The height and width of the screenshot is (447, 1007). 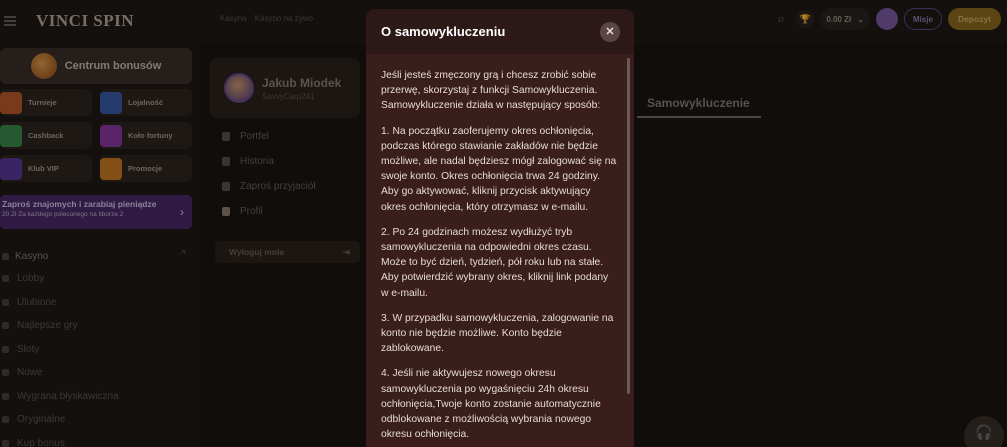 I want to click on logout-icon: ⇥, so click(x=346, y=251).